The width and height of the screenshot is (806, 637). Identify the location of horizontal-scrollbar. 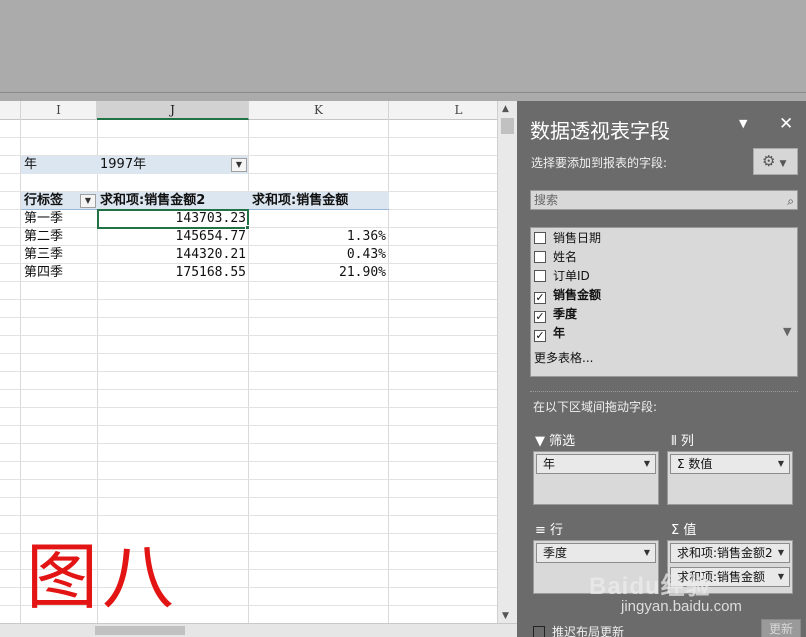
(258, 630).